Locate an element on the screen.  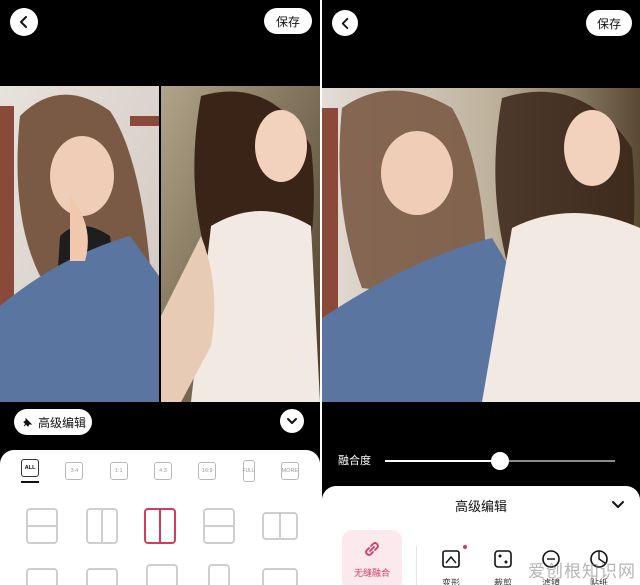
advanced-edit-button: 高级编辑 is located at coordinates (53, 422).